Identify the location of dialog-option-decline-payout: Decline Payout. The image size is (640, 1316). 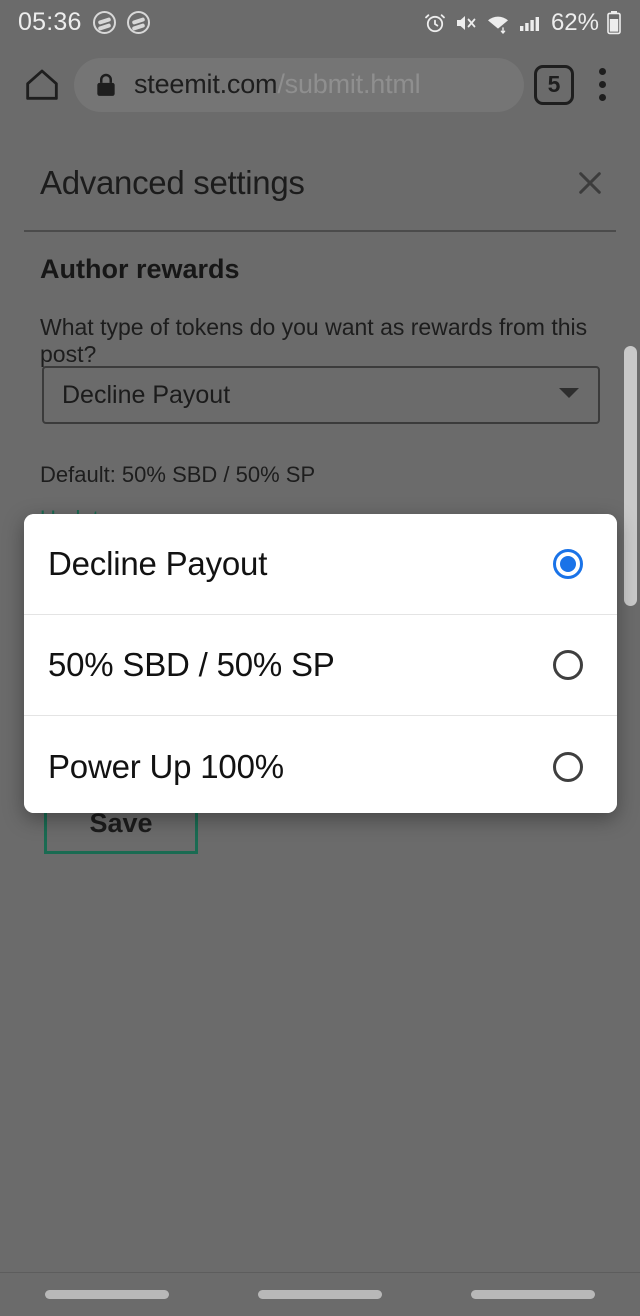
(320, 564).